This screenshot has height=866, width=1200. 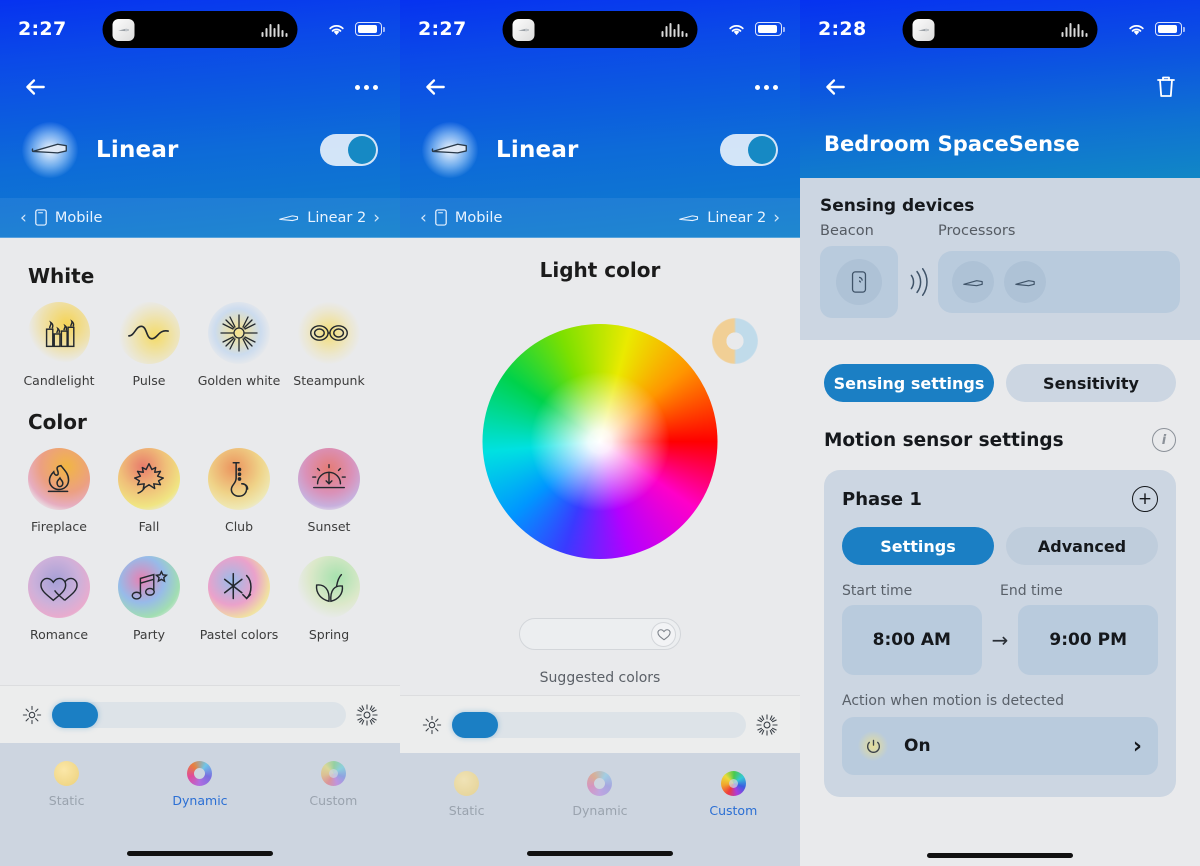 I want to click on heart-icon, so click(x=663, y=634).